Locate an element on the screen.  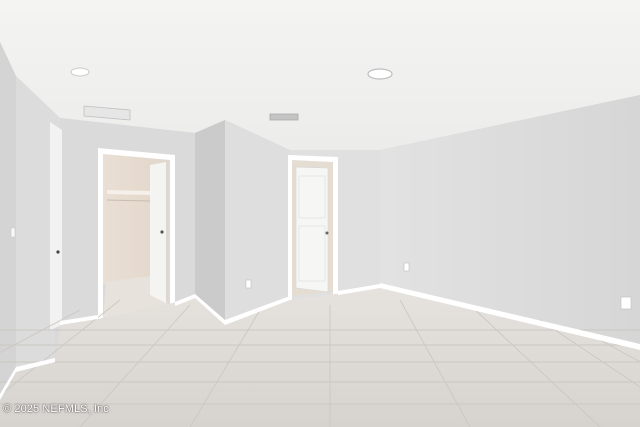
hall-door is located at coordinates (312, 229).